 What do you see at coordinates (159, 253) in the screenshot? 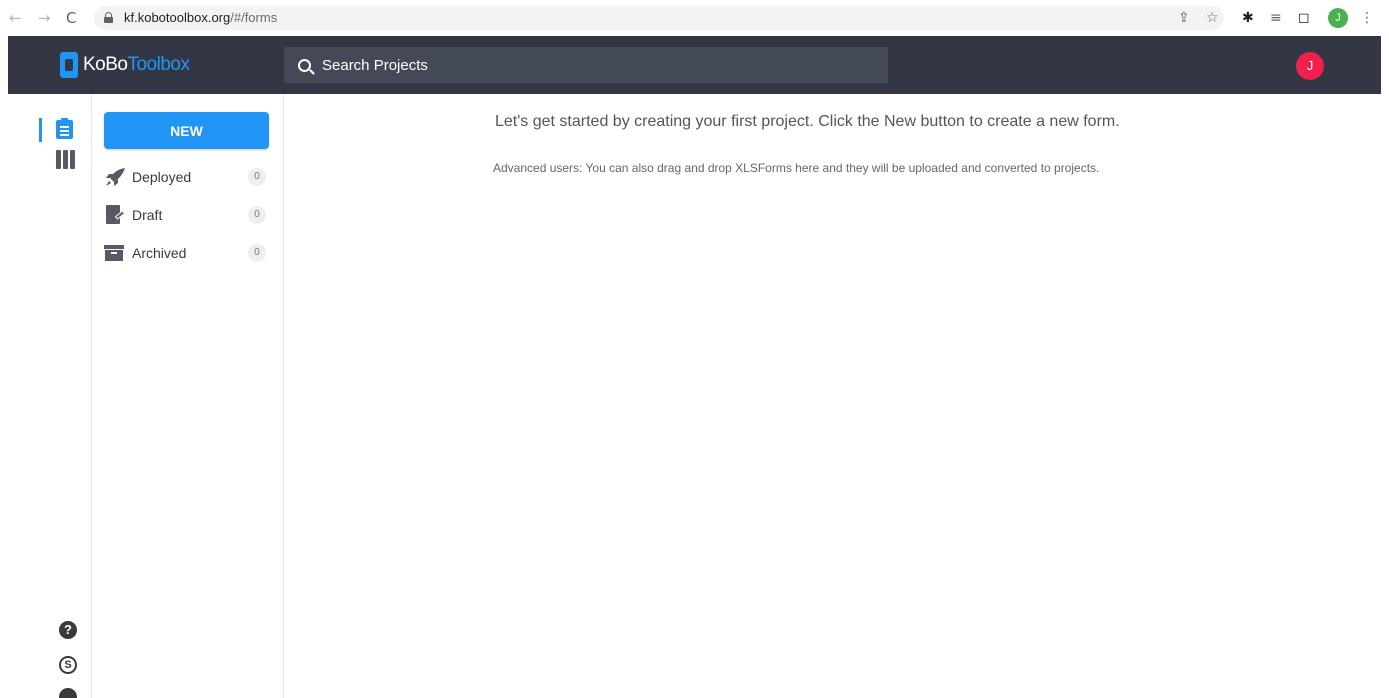
I see `filter-label: Archived` at bounding box center [159, 253].